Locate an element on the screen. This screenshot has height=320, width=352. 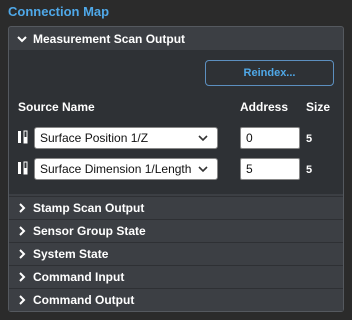
section-label: System State is located at coordinates (71, 254).